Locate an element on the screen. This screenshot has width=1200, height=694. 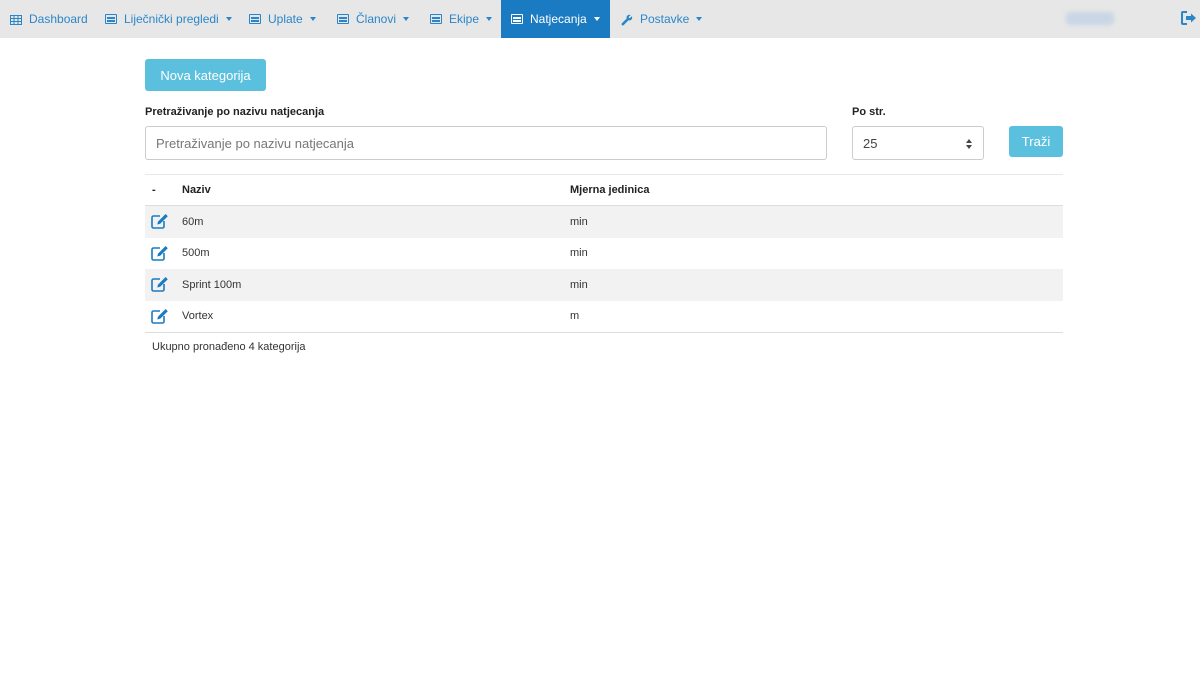
wrench-icon is located at coordinates (627, 20).